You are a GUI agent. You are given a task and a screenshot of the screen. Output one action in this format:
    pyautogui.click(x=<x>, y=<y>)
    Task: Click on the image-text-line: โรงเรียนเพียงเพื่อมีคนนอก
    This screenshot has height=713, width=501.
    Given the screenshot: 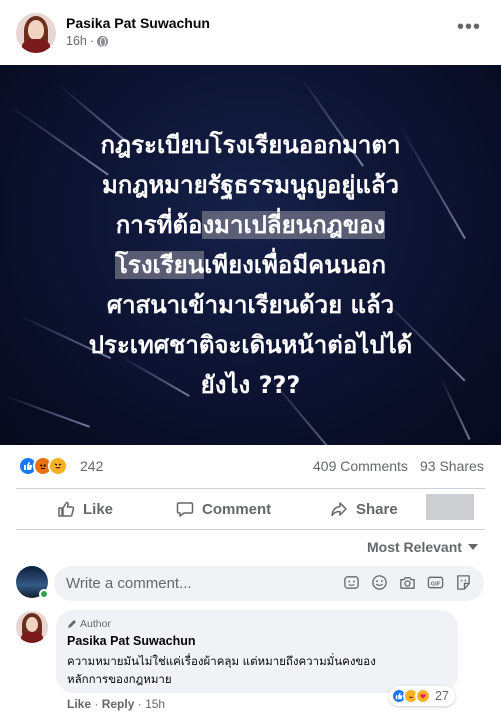 What is the action you would take?
    pyautogui.click(x=250, y=265)
    